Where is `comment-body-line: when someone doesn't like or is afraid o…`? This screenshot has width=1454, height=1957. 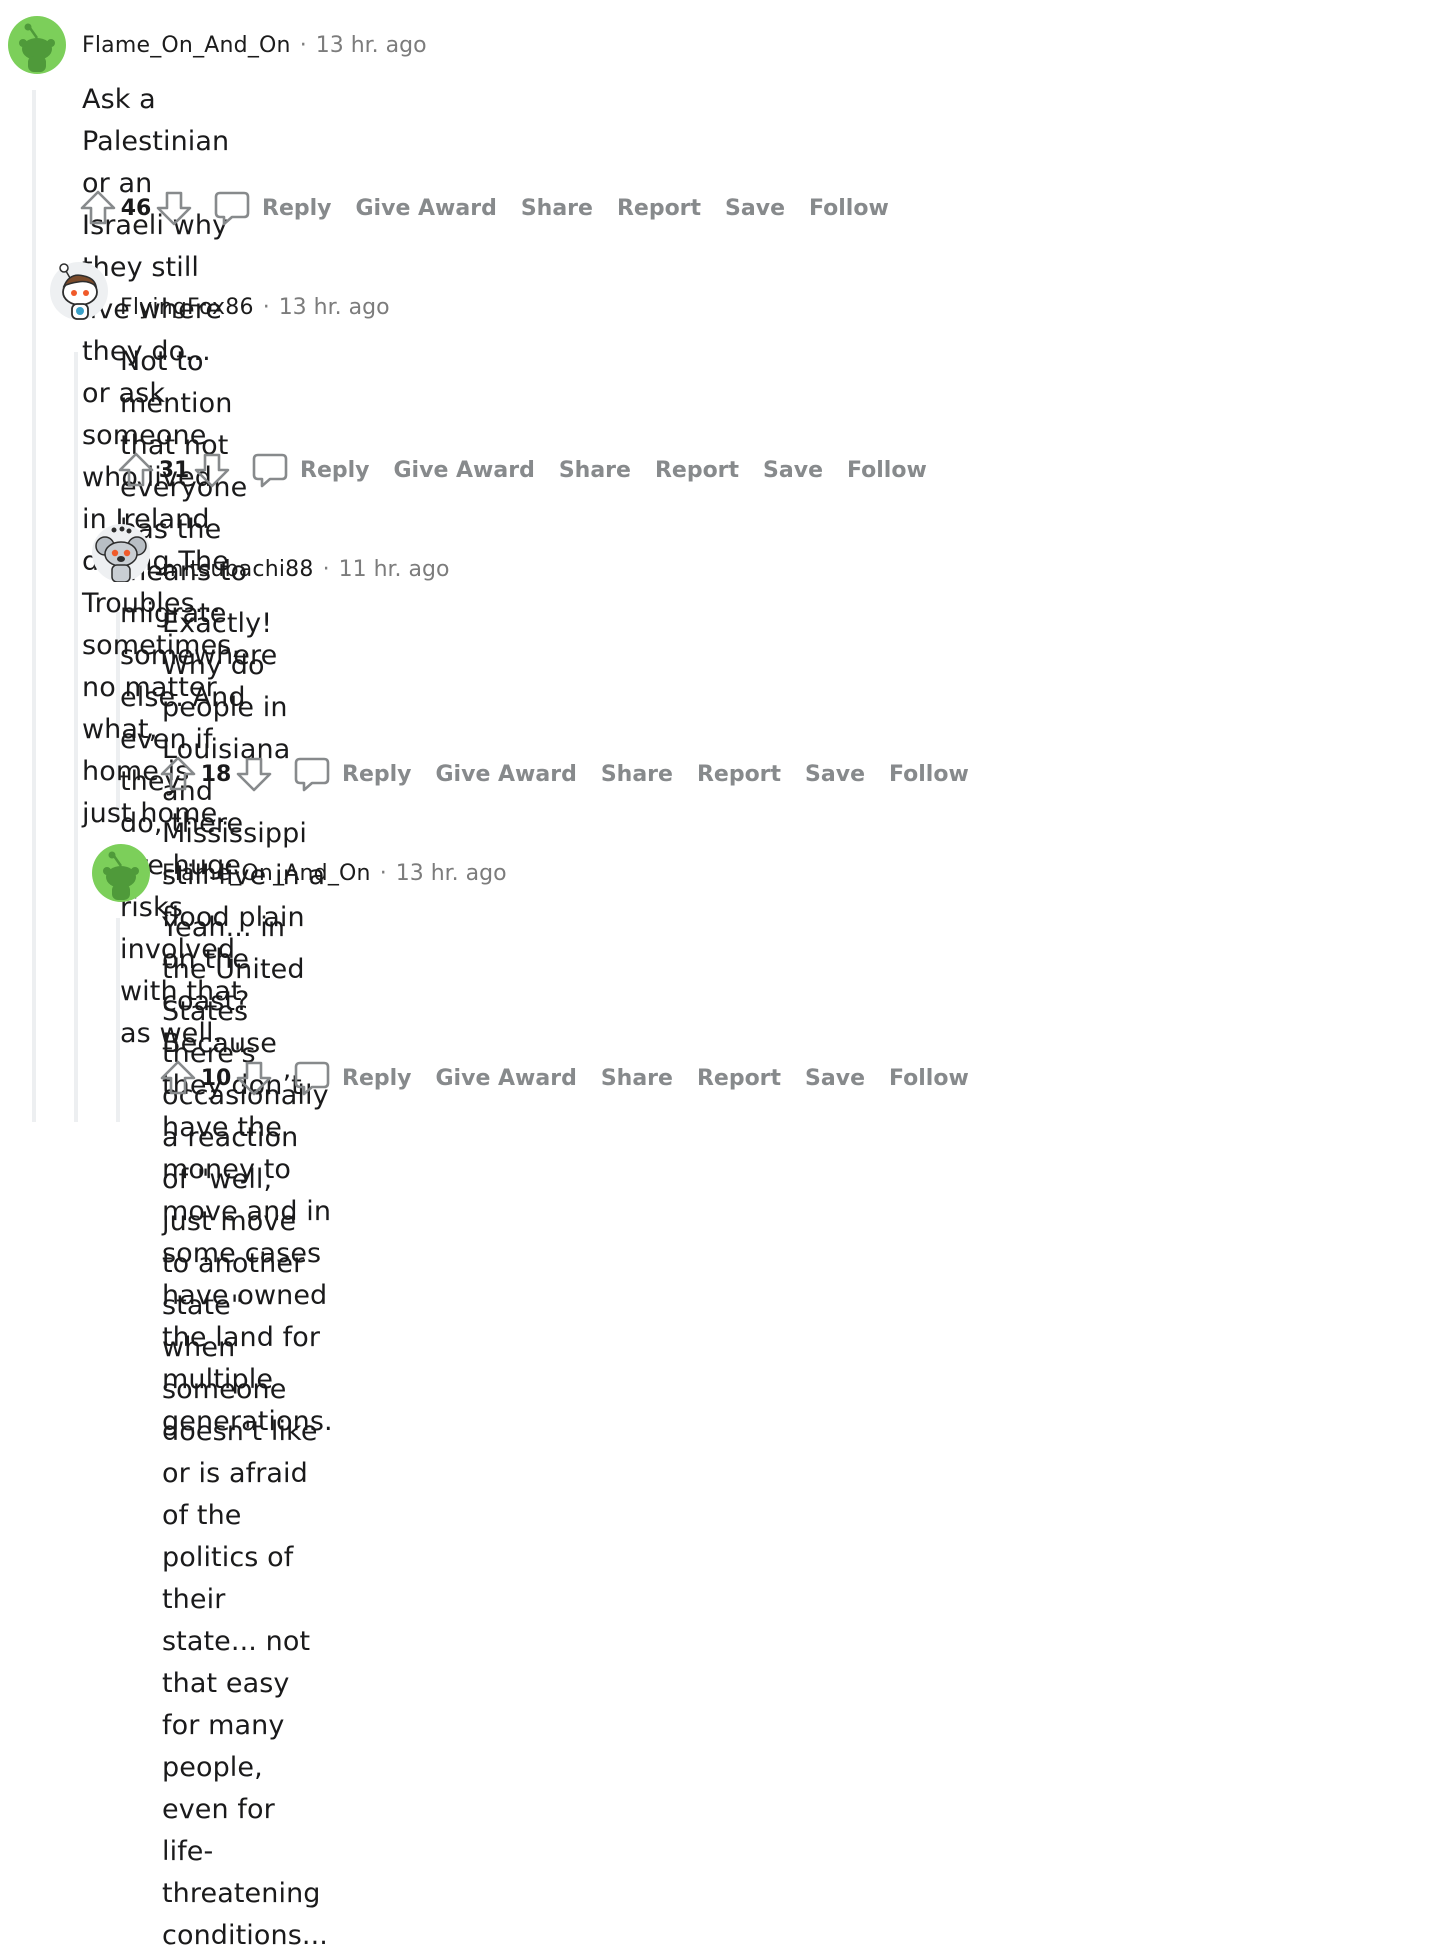 comment-body-line: when someone doesn't like or is afraid o… is located at coordinates (240, 1536).